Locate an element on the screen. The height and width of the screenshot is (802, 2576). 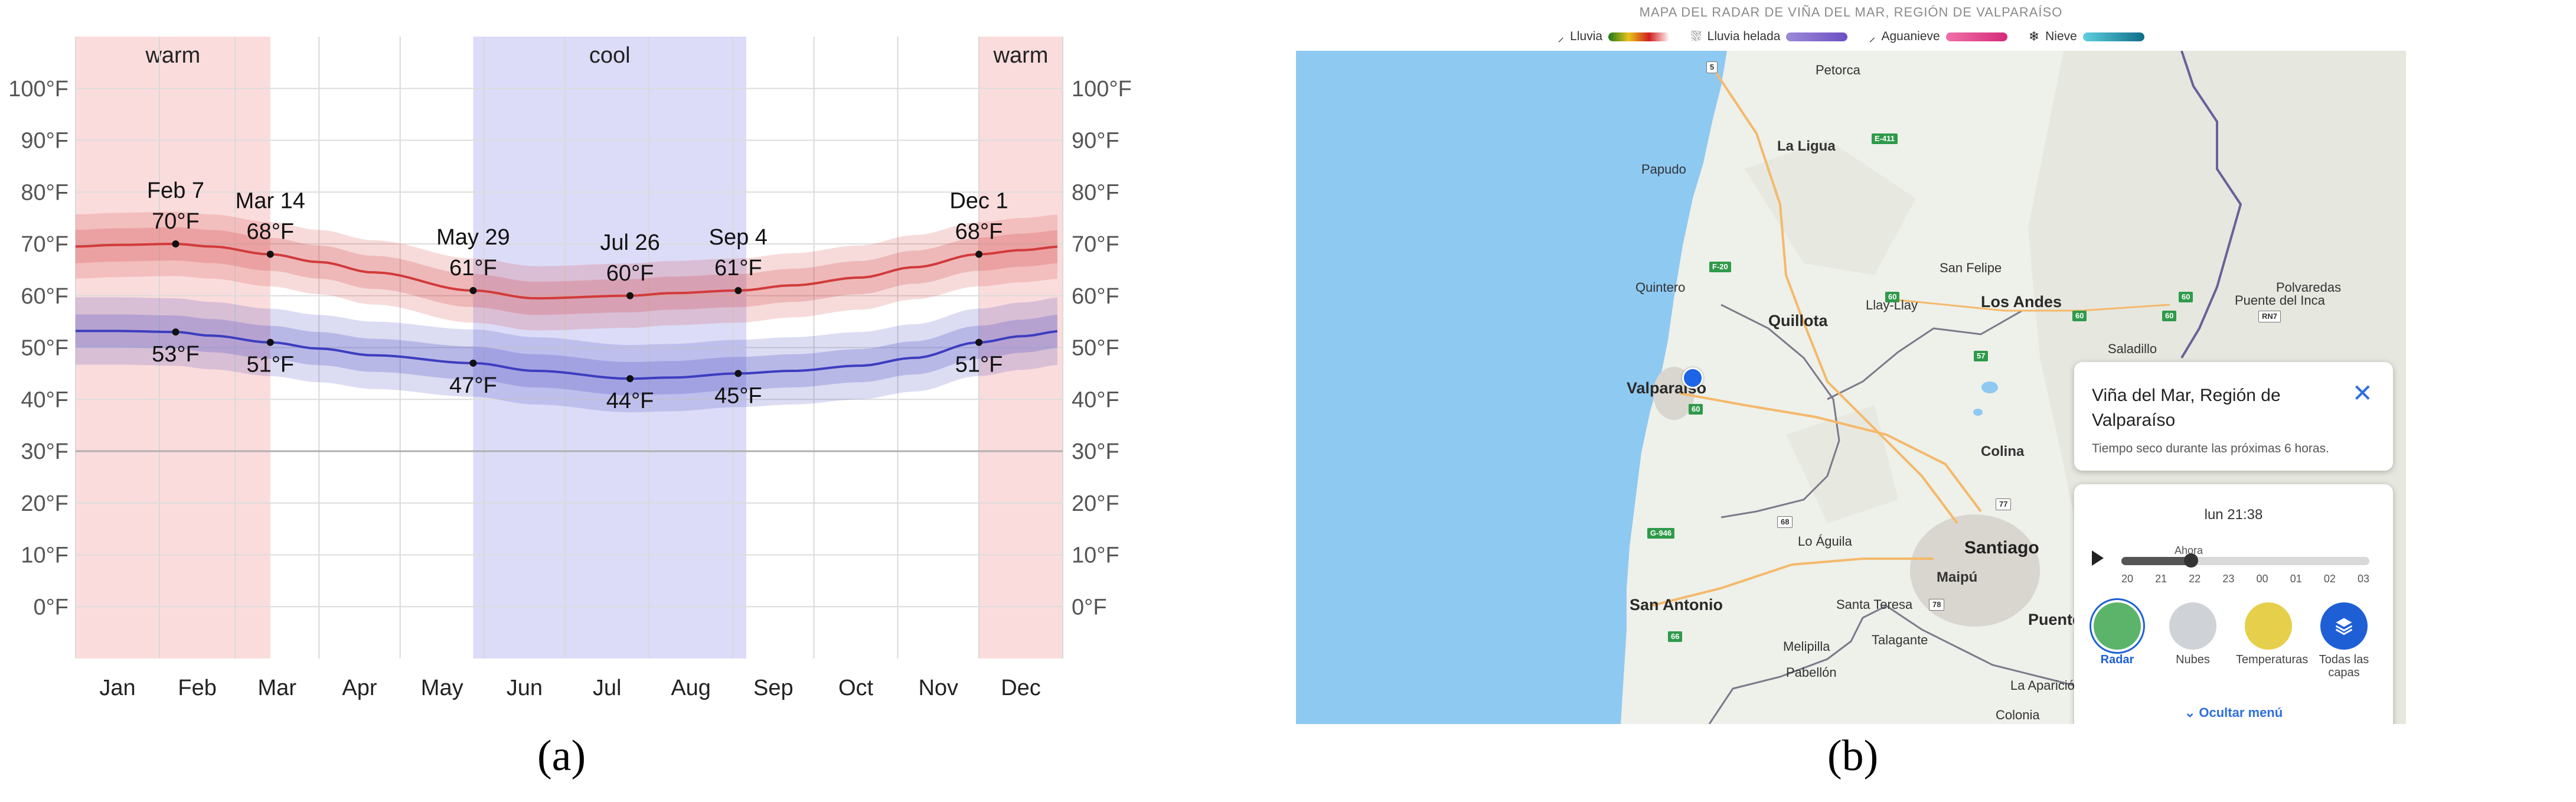
y-tick-label-right: 60°F is located at coordinates (1095, 296).